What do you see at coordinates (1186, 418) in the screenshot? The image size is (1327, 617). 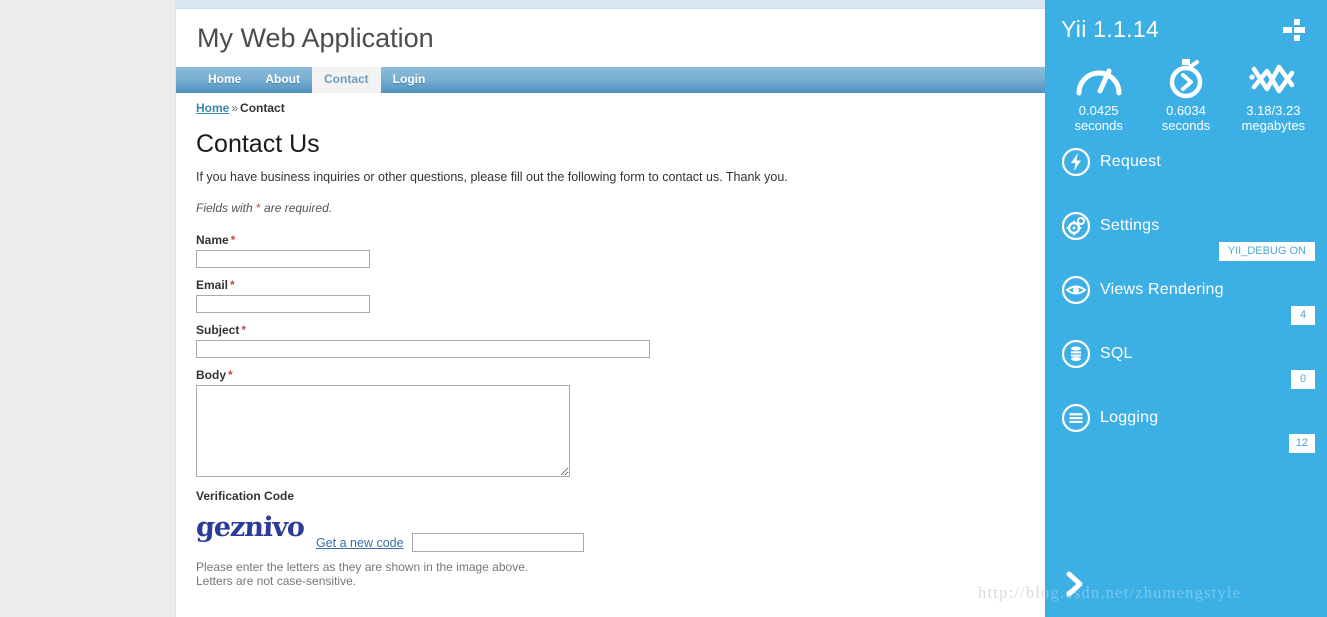 I see `debug-menu-head-logging: Logging` at bounding box center [1186, 418].